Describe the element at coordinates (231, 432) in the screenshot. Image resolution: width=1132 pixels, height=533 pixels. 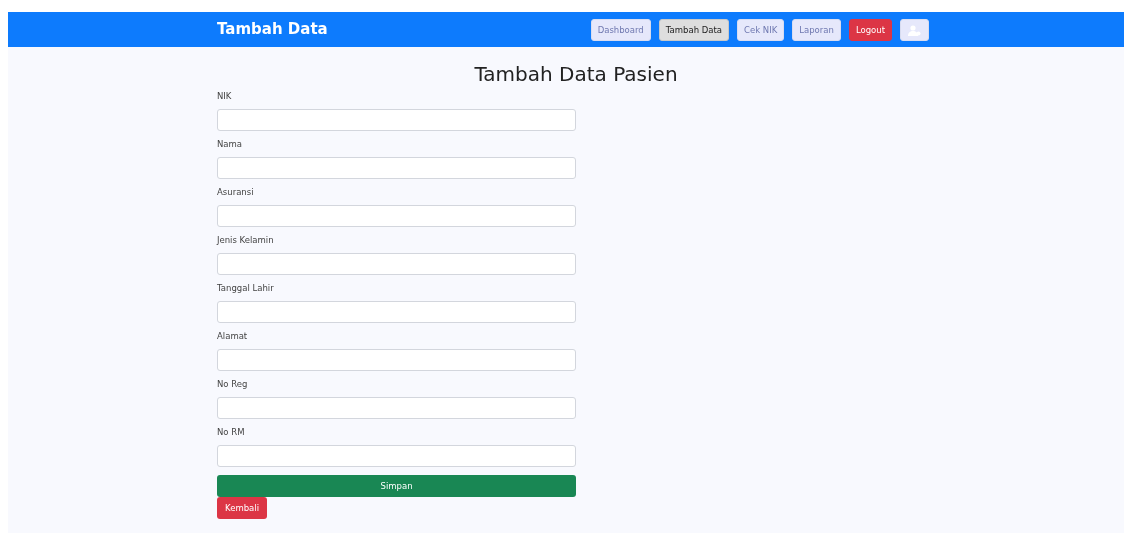
I see `field-label: No RM` at that location.